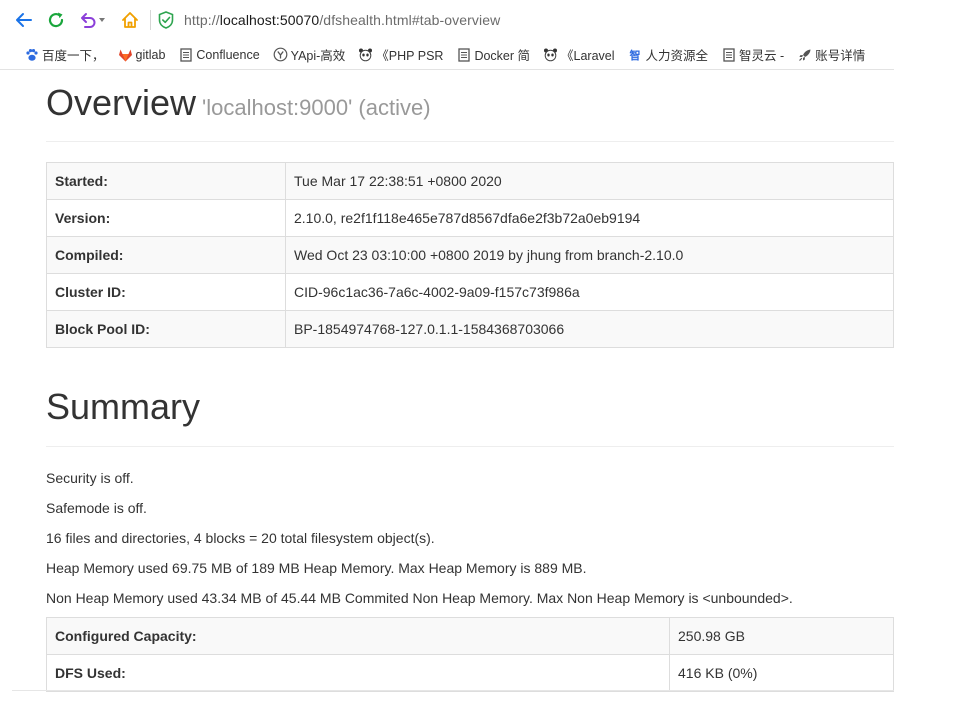  I want to click on home-button, so click(130, 20).